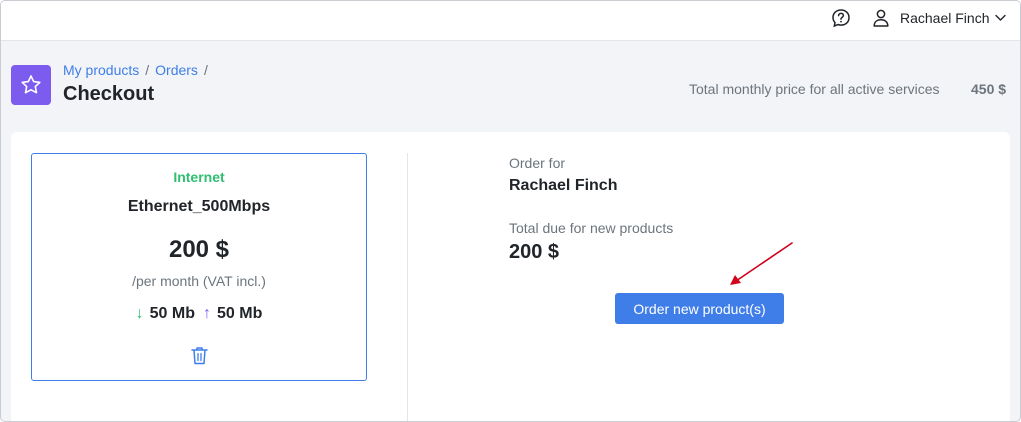 This screenshot has width=1021, height=422. Describe the element at coordinates (841, 18) in the screenshot. I see `help-circle-icon` at that location.